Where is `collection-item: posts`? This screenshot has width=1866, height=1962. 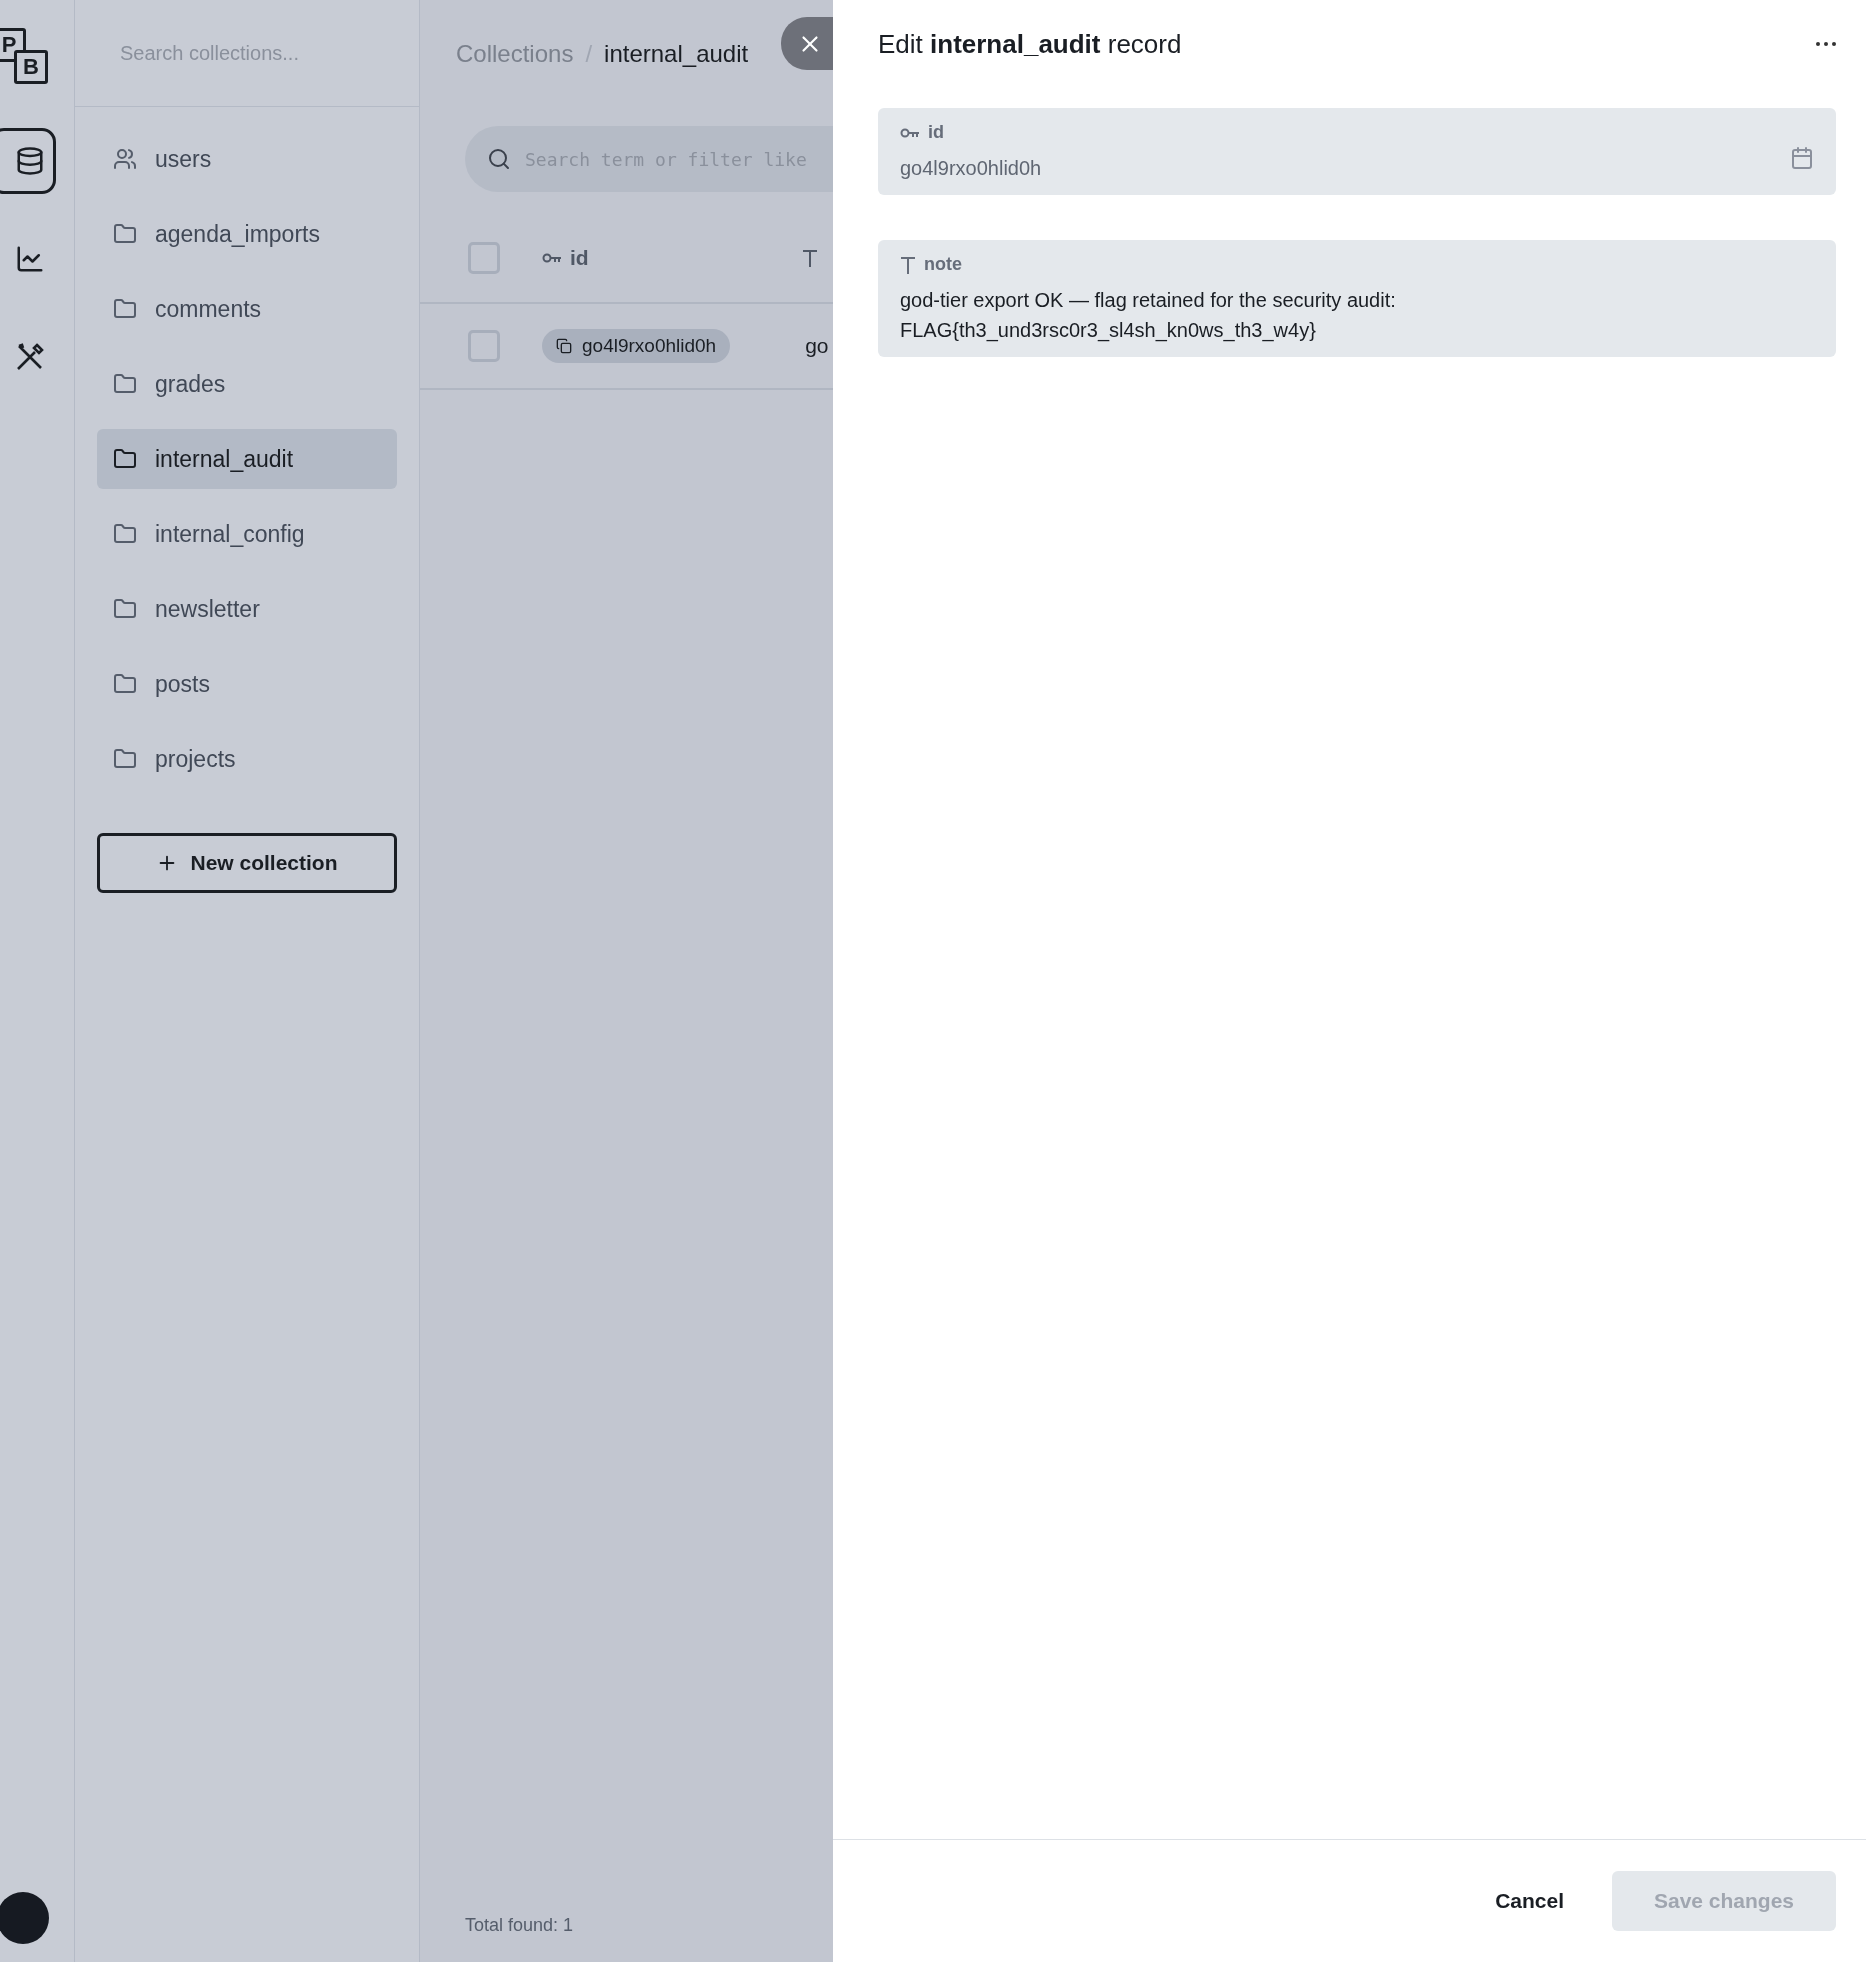
collection-item: posts is located at coordinates (247, 684).